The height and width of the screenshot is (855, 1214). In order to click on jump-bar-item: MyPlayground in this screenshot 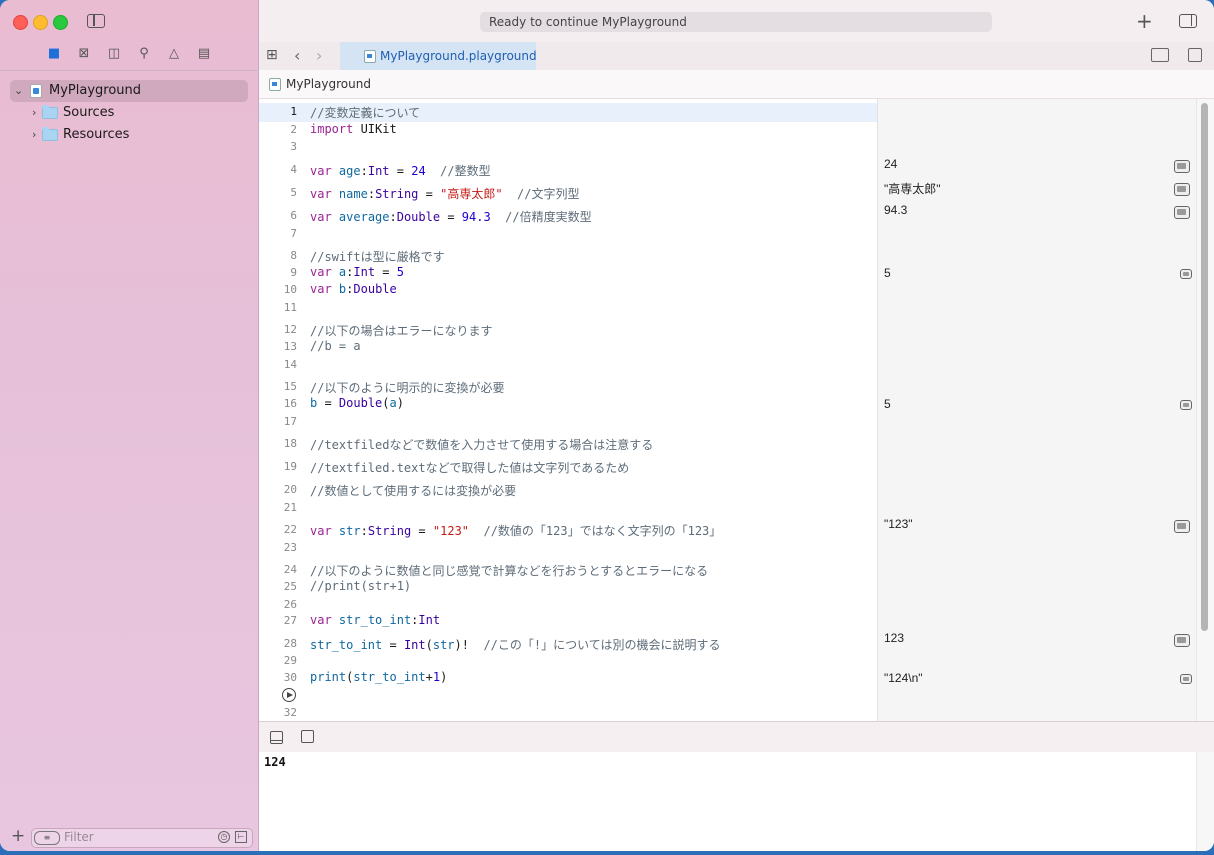, I will do `click(328, 84)`.